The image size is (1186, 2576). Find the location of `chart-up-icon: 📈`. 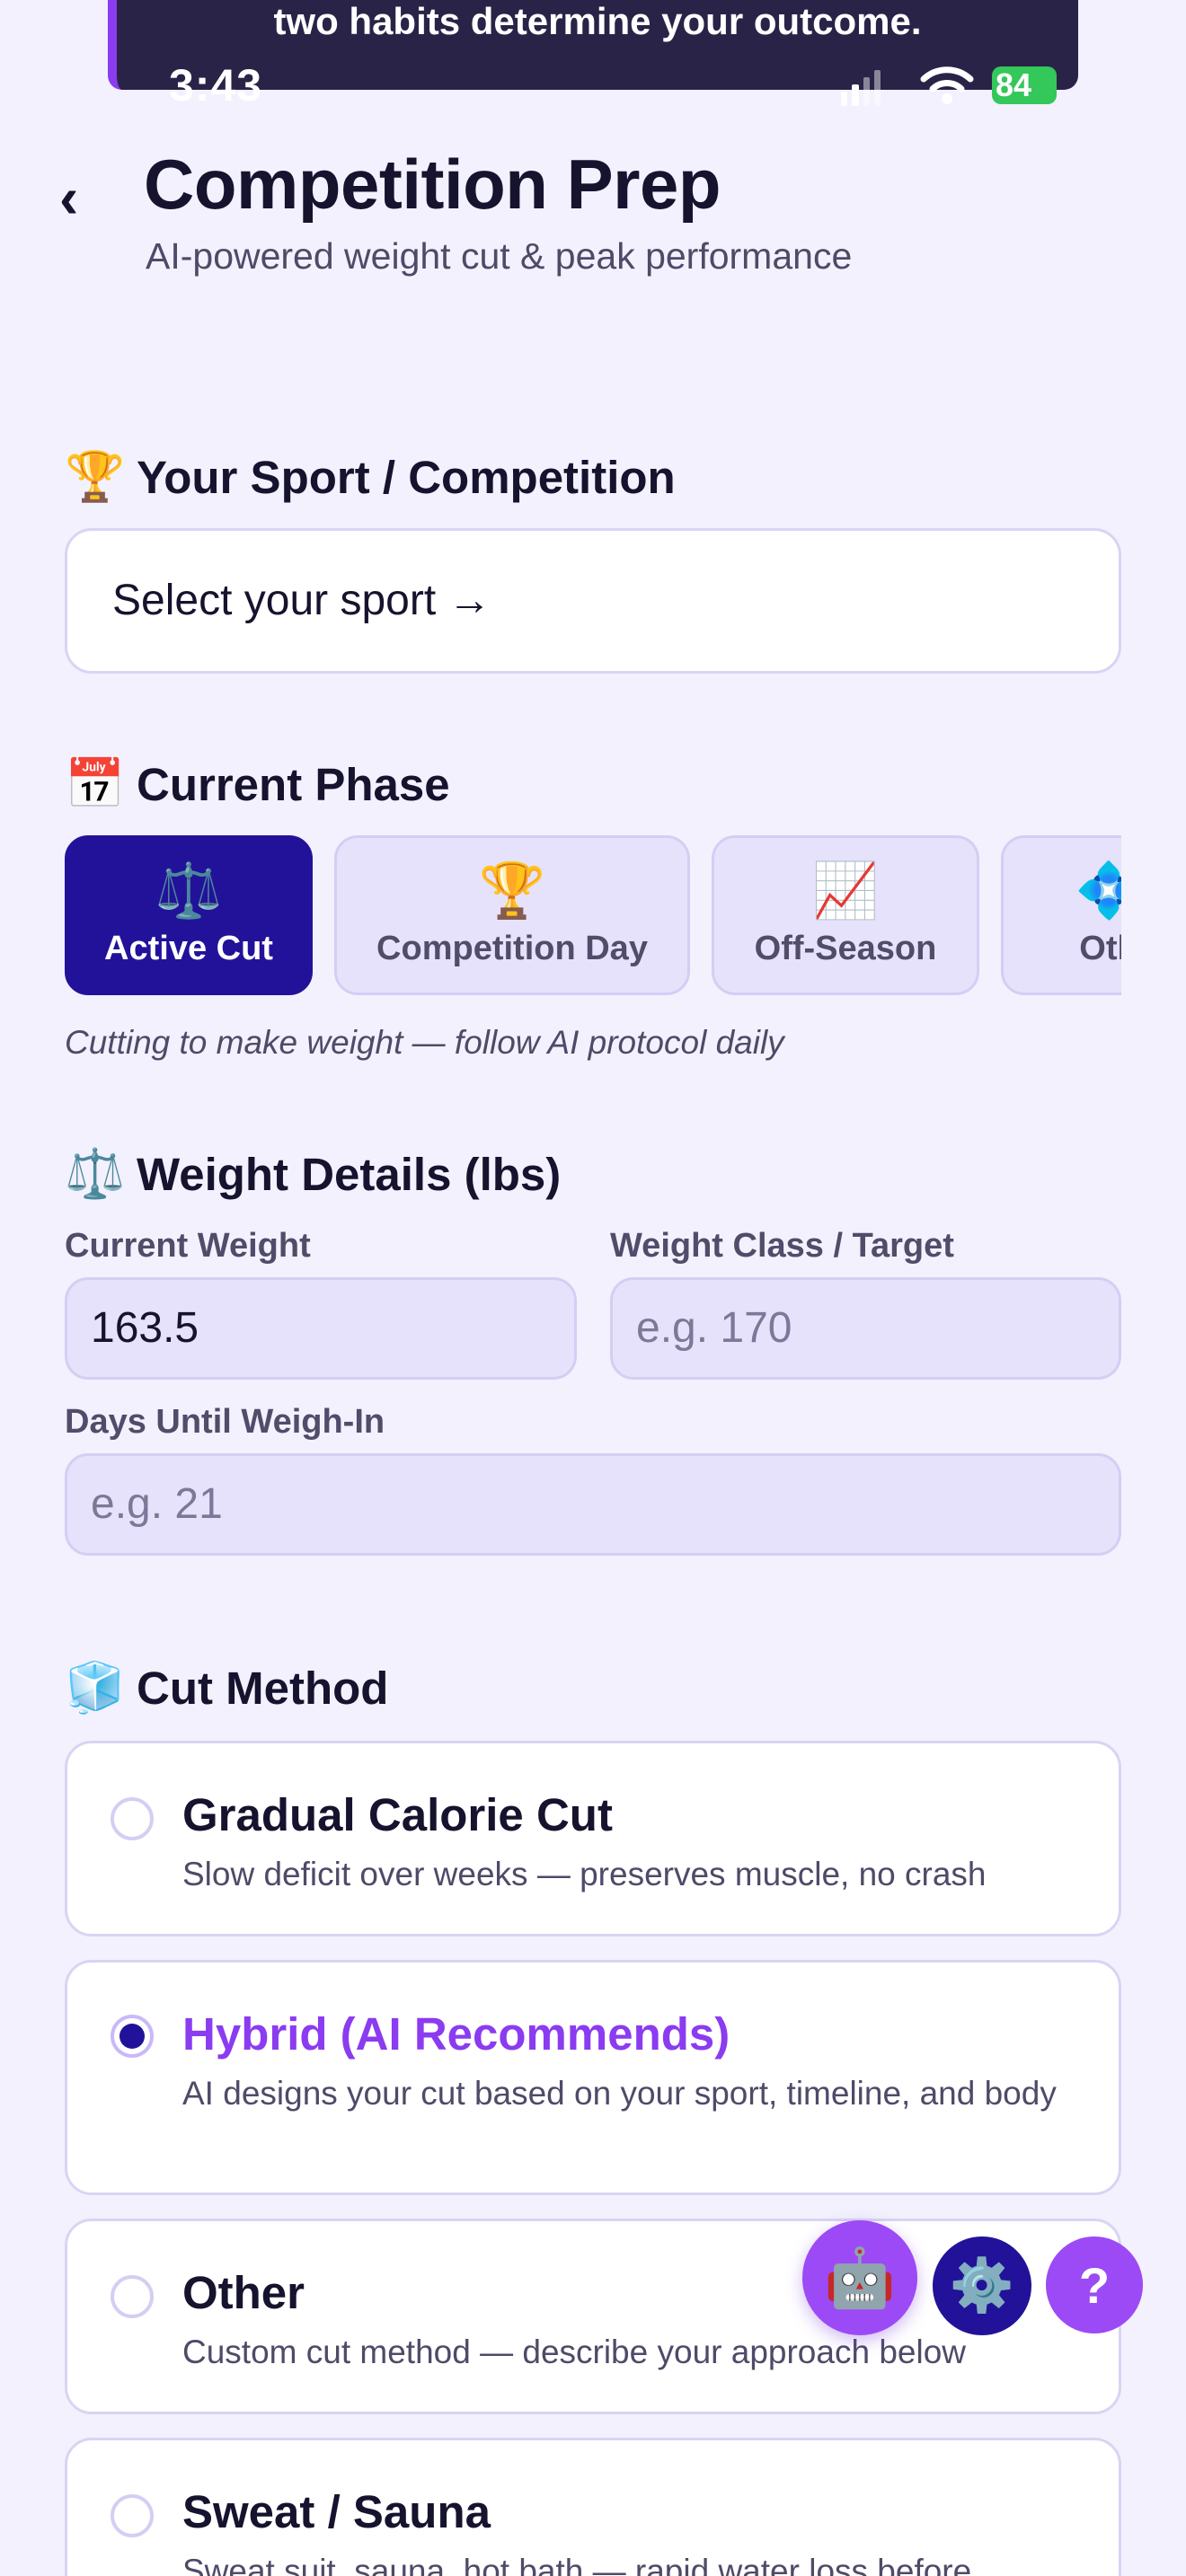

chart-up-icon: 📈 is located at coordinates (845, 890).